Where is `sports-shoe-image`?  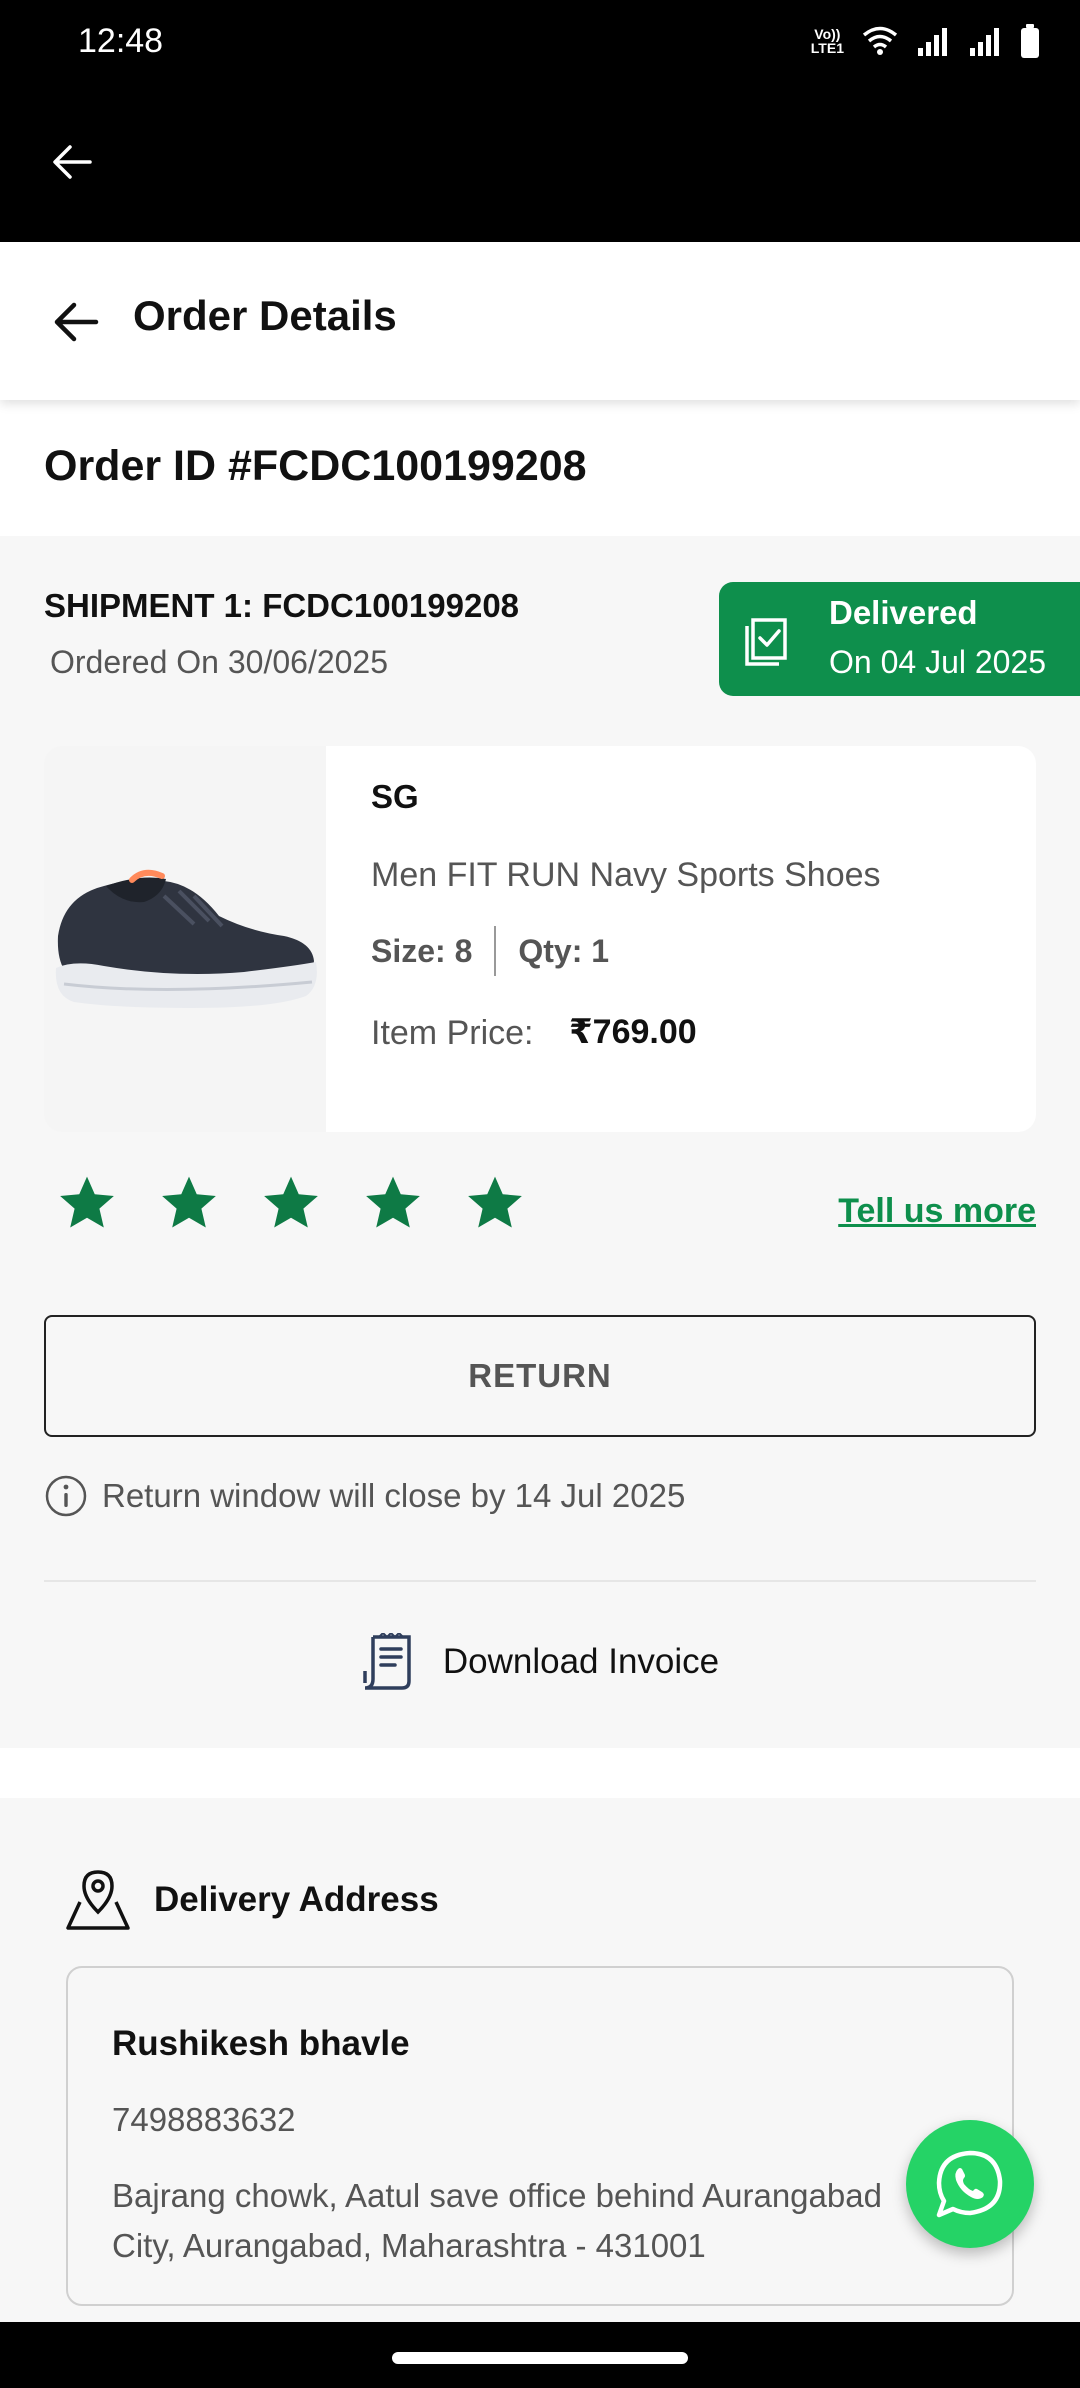 sports-shoe-image is located at coordinates (185, 939).